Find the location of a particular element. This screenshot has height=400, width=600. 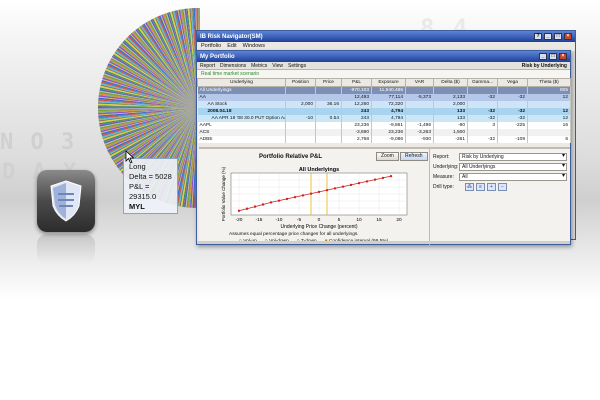

column-header: Position is located at coordinates (300, 82).